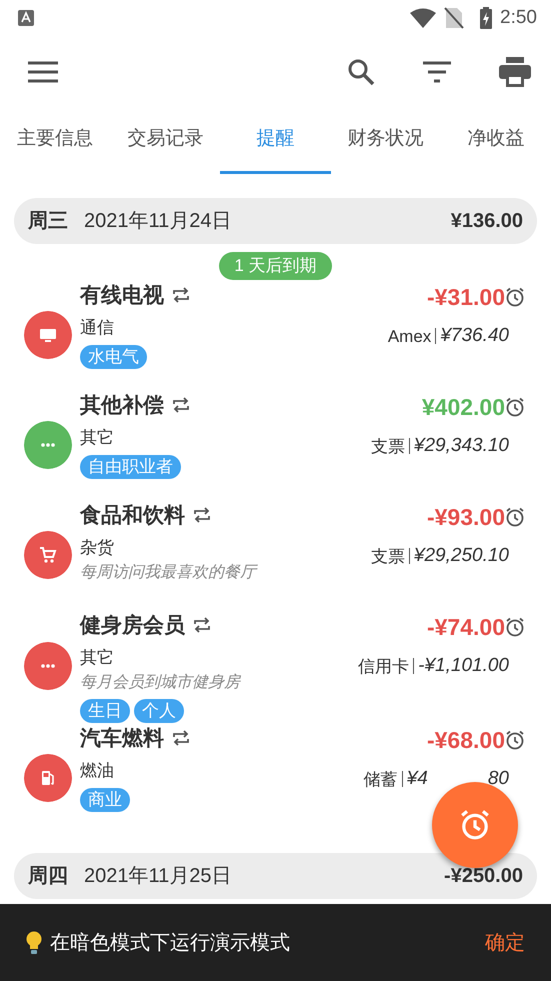  What do you see at coordinates (105, 710) in the screenshot?
I see `tag-label: 生日` at bounding box center [105, 710].